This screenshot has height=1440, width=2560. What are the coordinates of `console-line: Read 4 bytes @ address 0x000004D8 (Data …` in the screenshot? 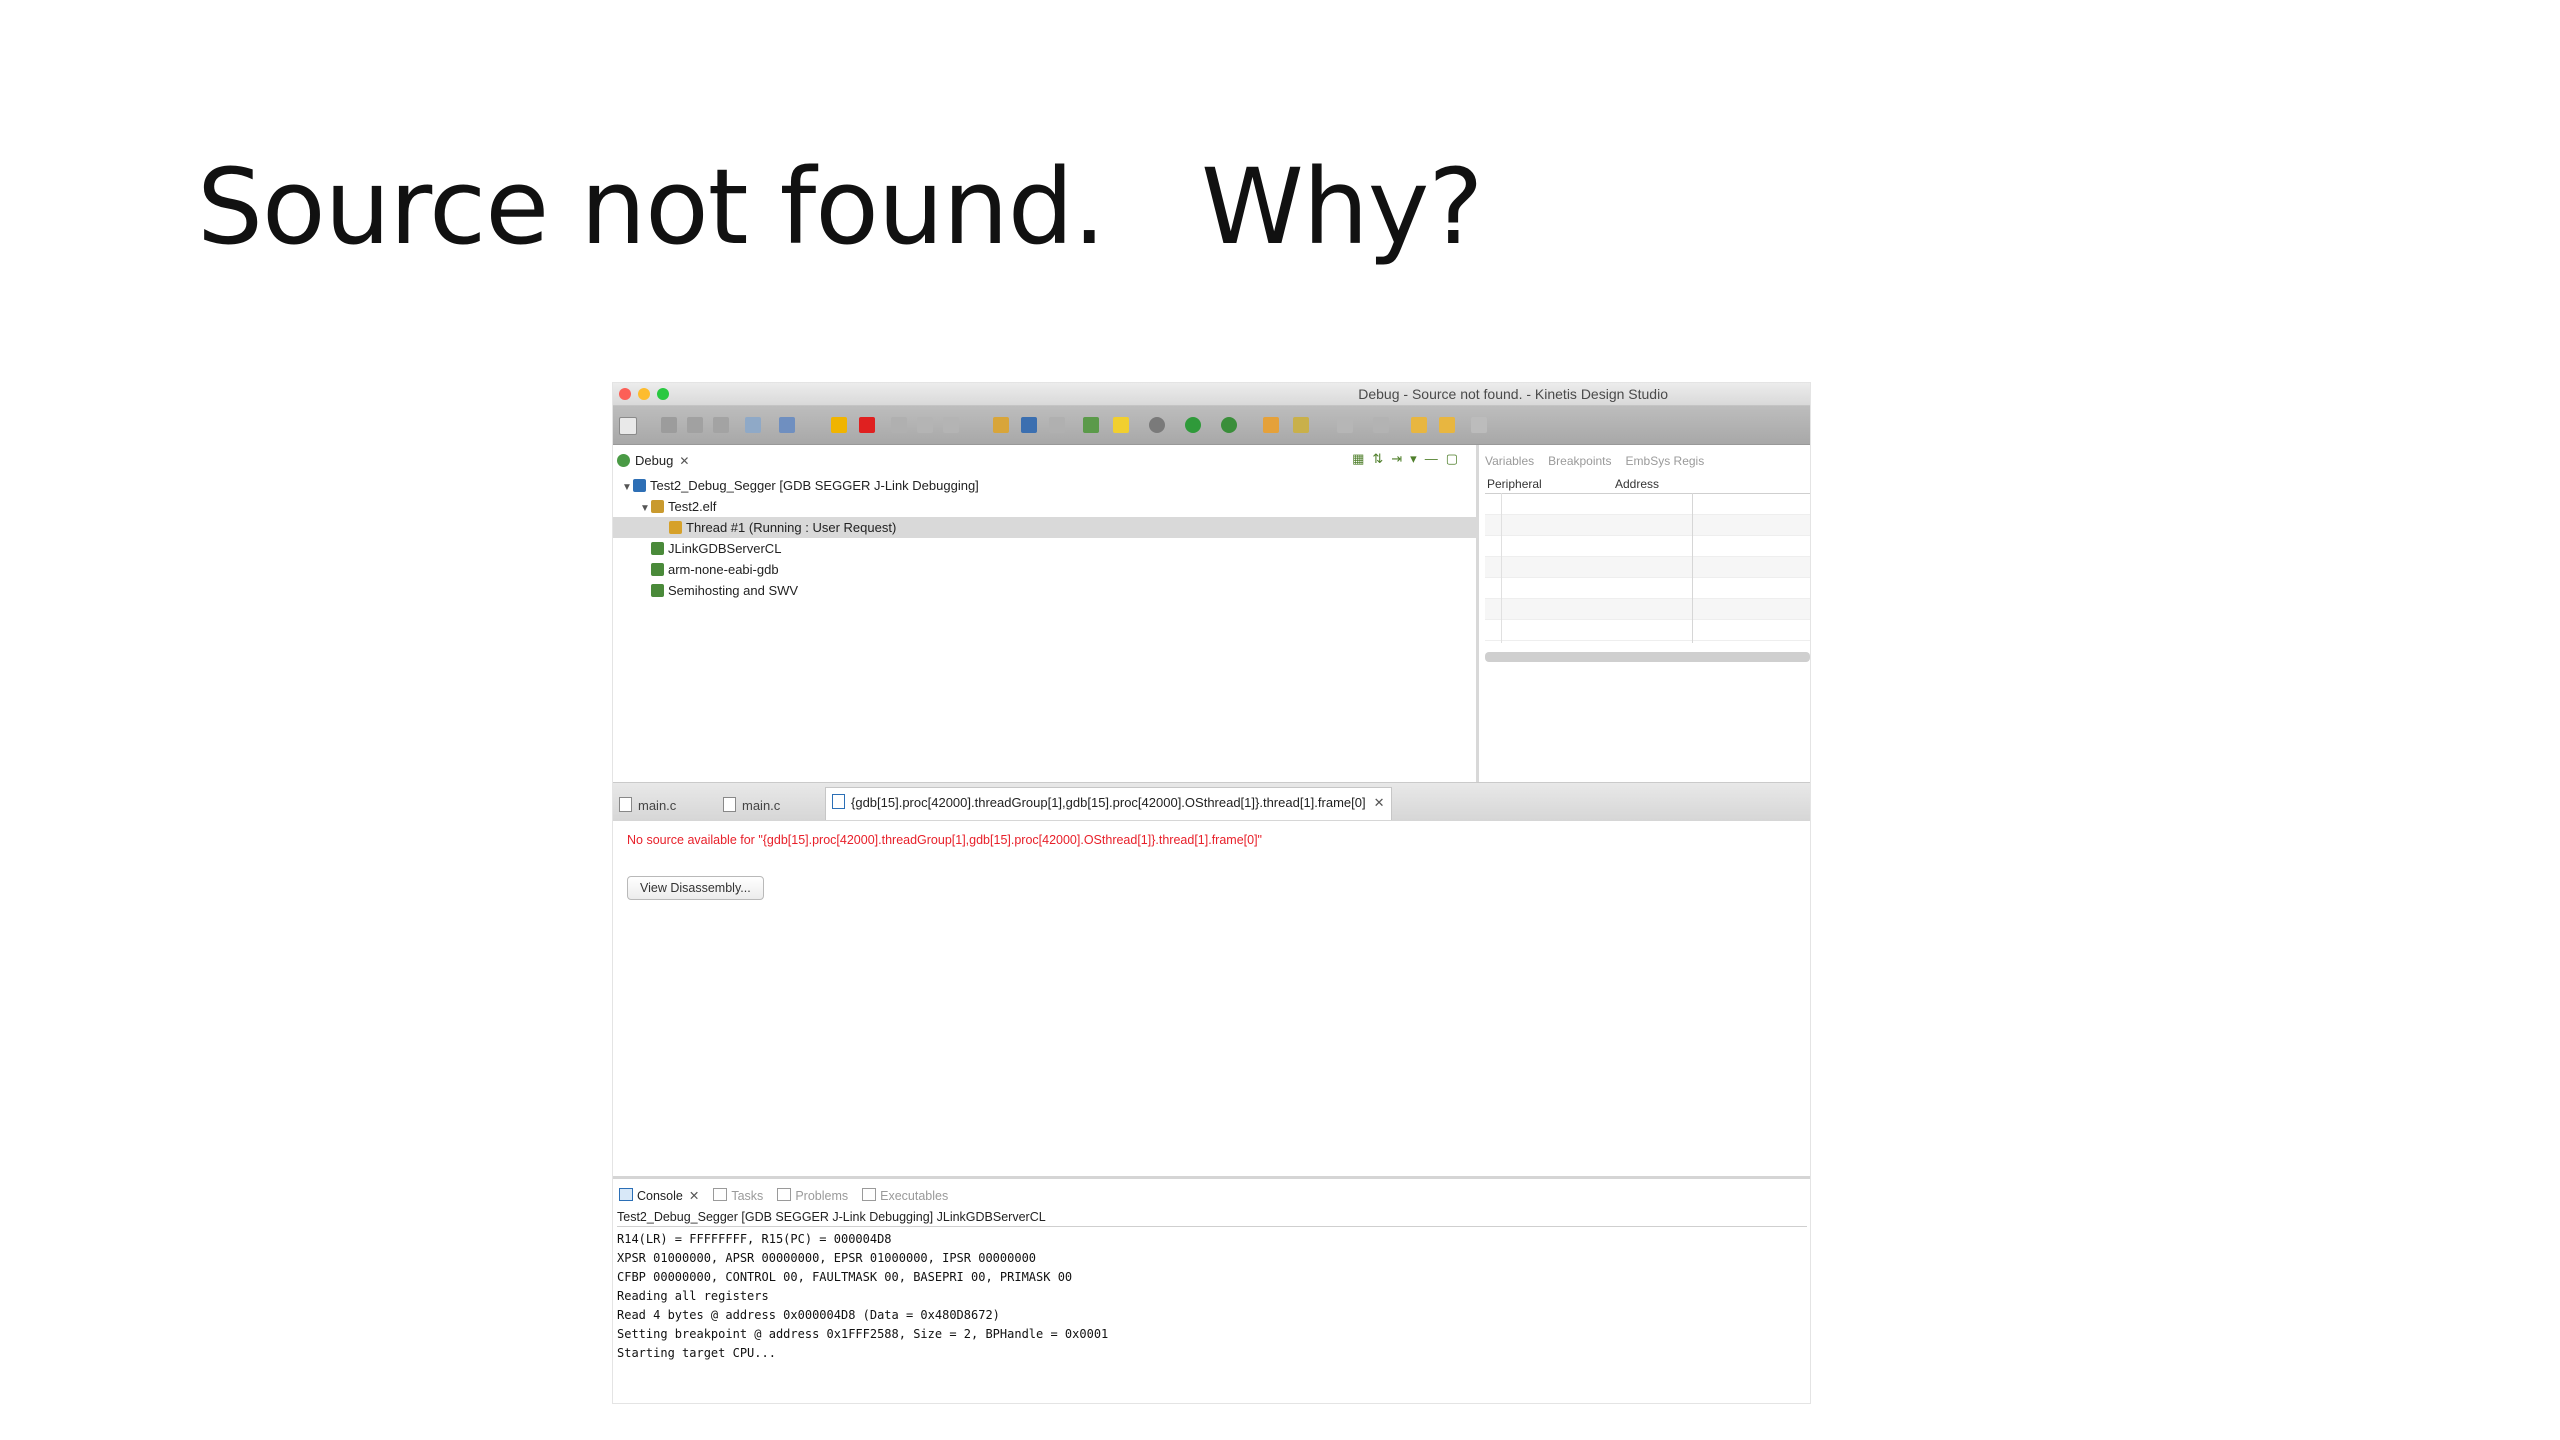 It's located at (808, 1315).